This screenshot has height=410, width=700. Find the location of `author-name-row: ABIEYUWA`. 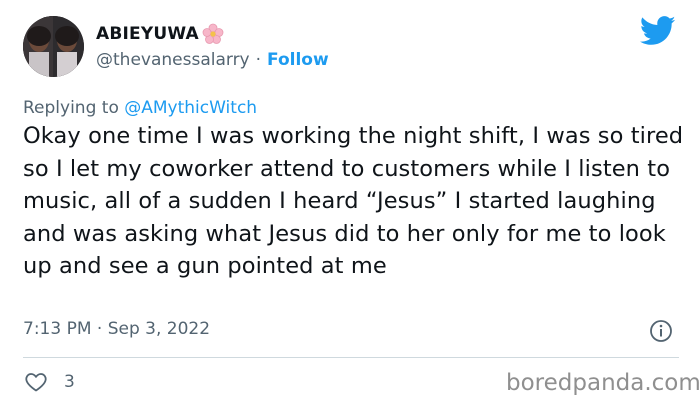

author-name-row: ABIEYUWA is located at coordinates (160, 34).